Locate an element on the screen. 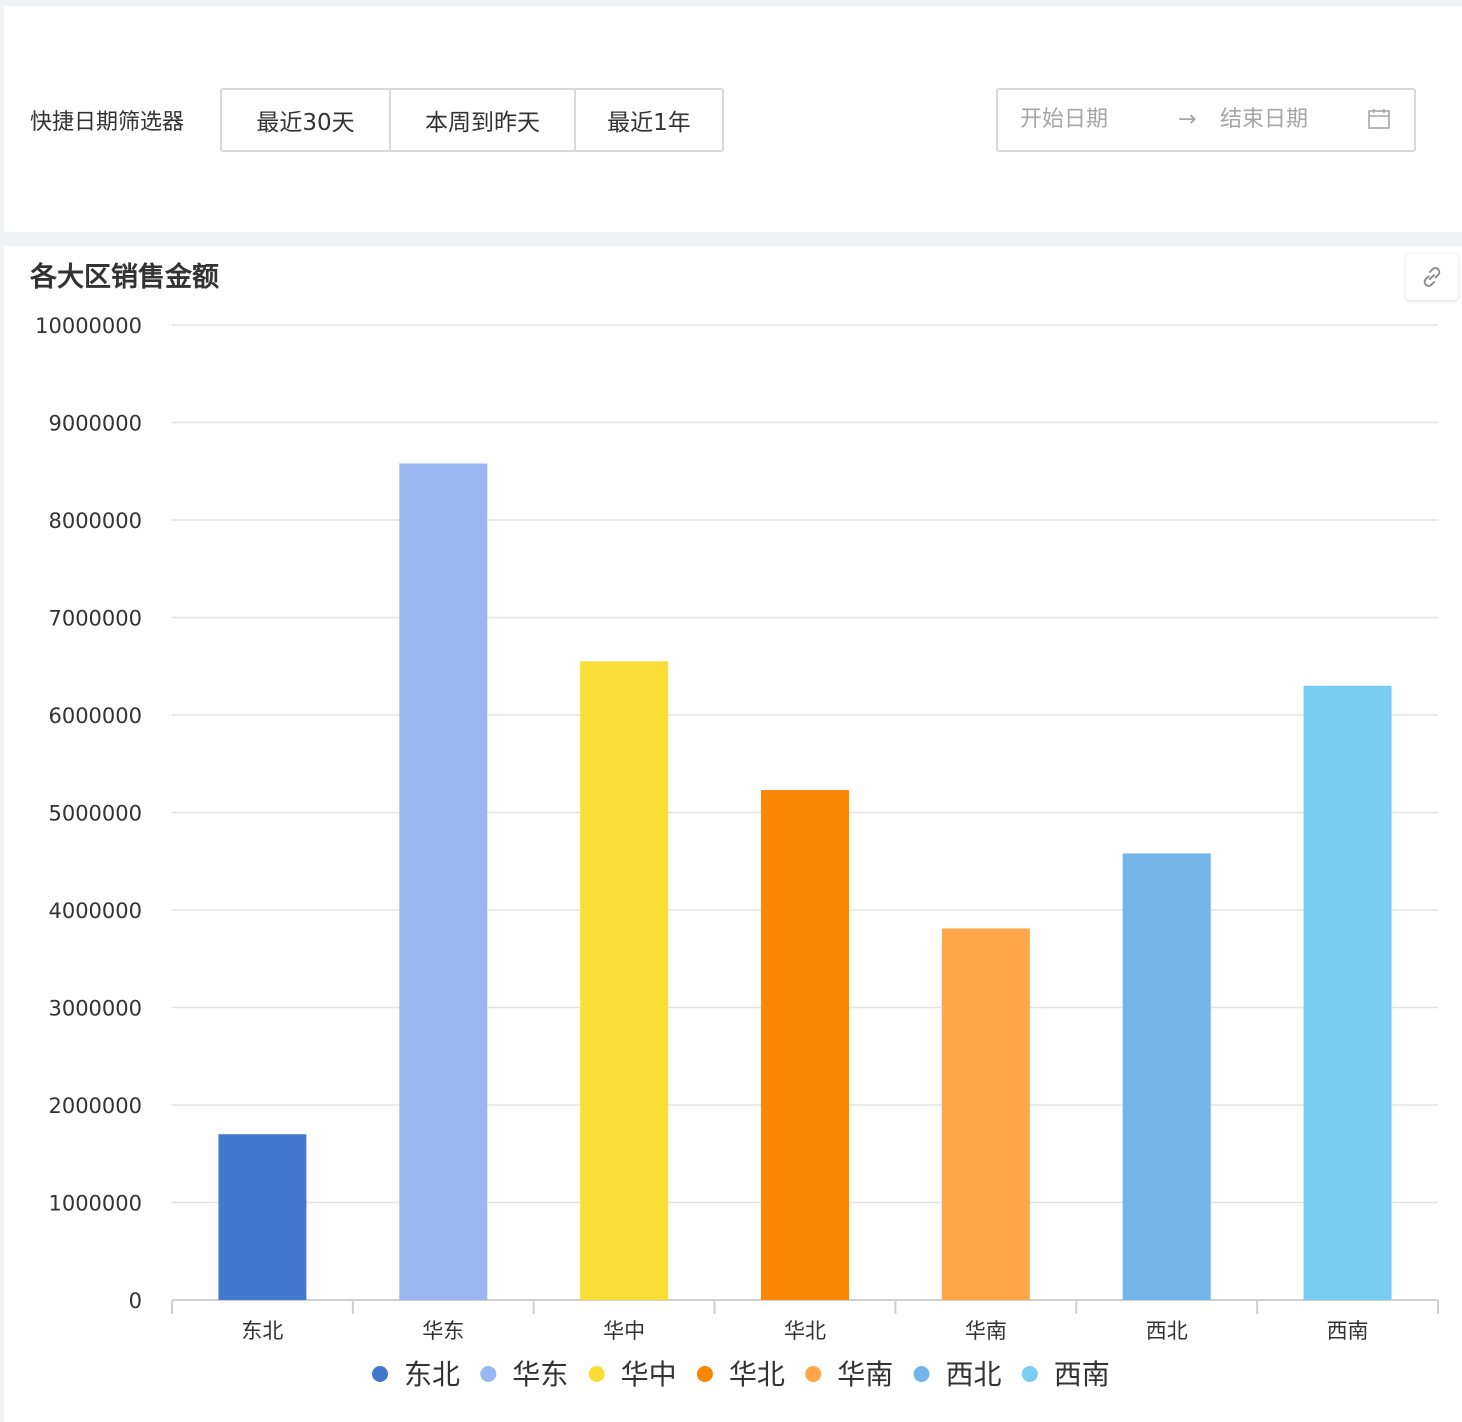  legend-label: 华南 is located at coordinates (865, 1374).